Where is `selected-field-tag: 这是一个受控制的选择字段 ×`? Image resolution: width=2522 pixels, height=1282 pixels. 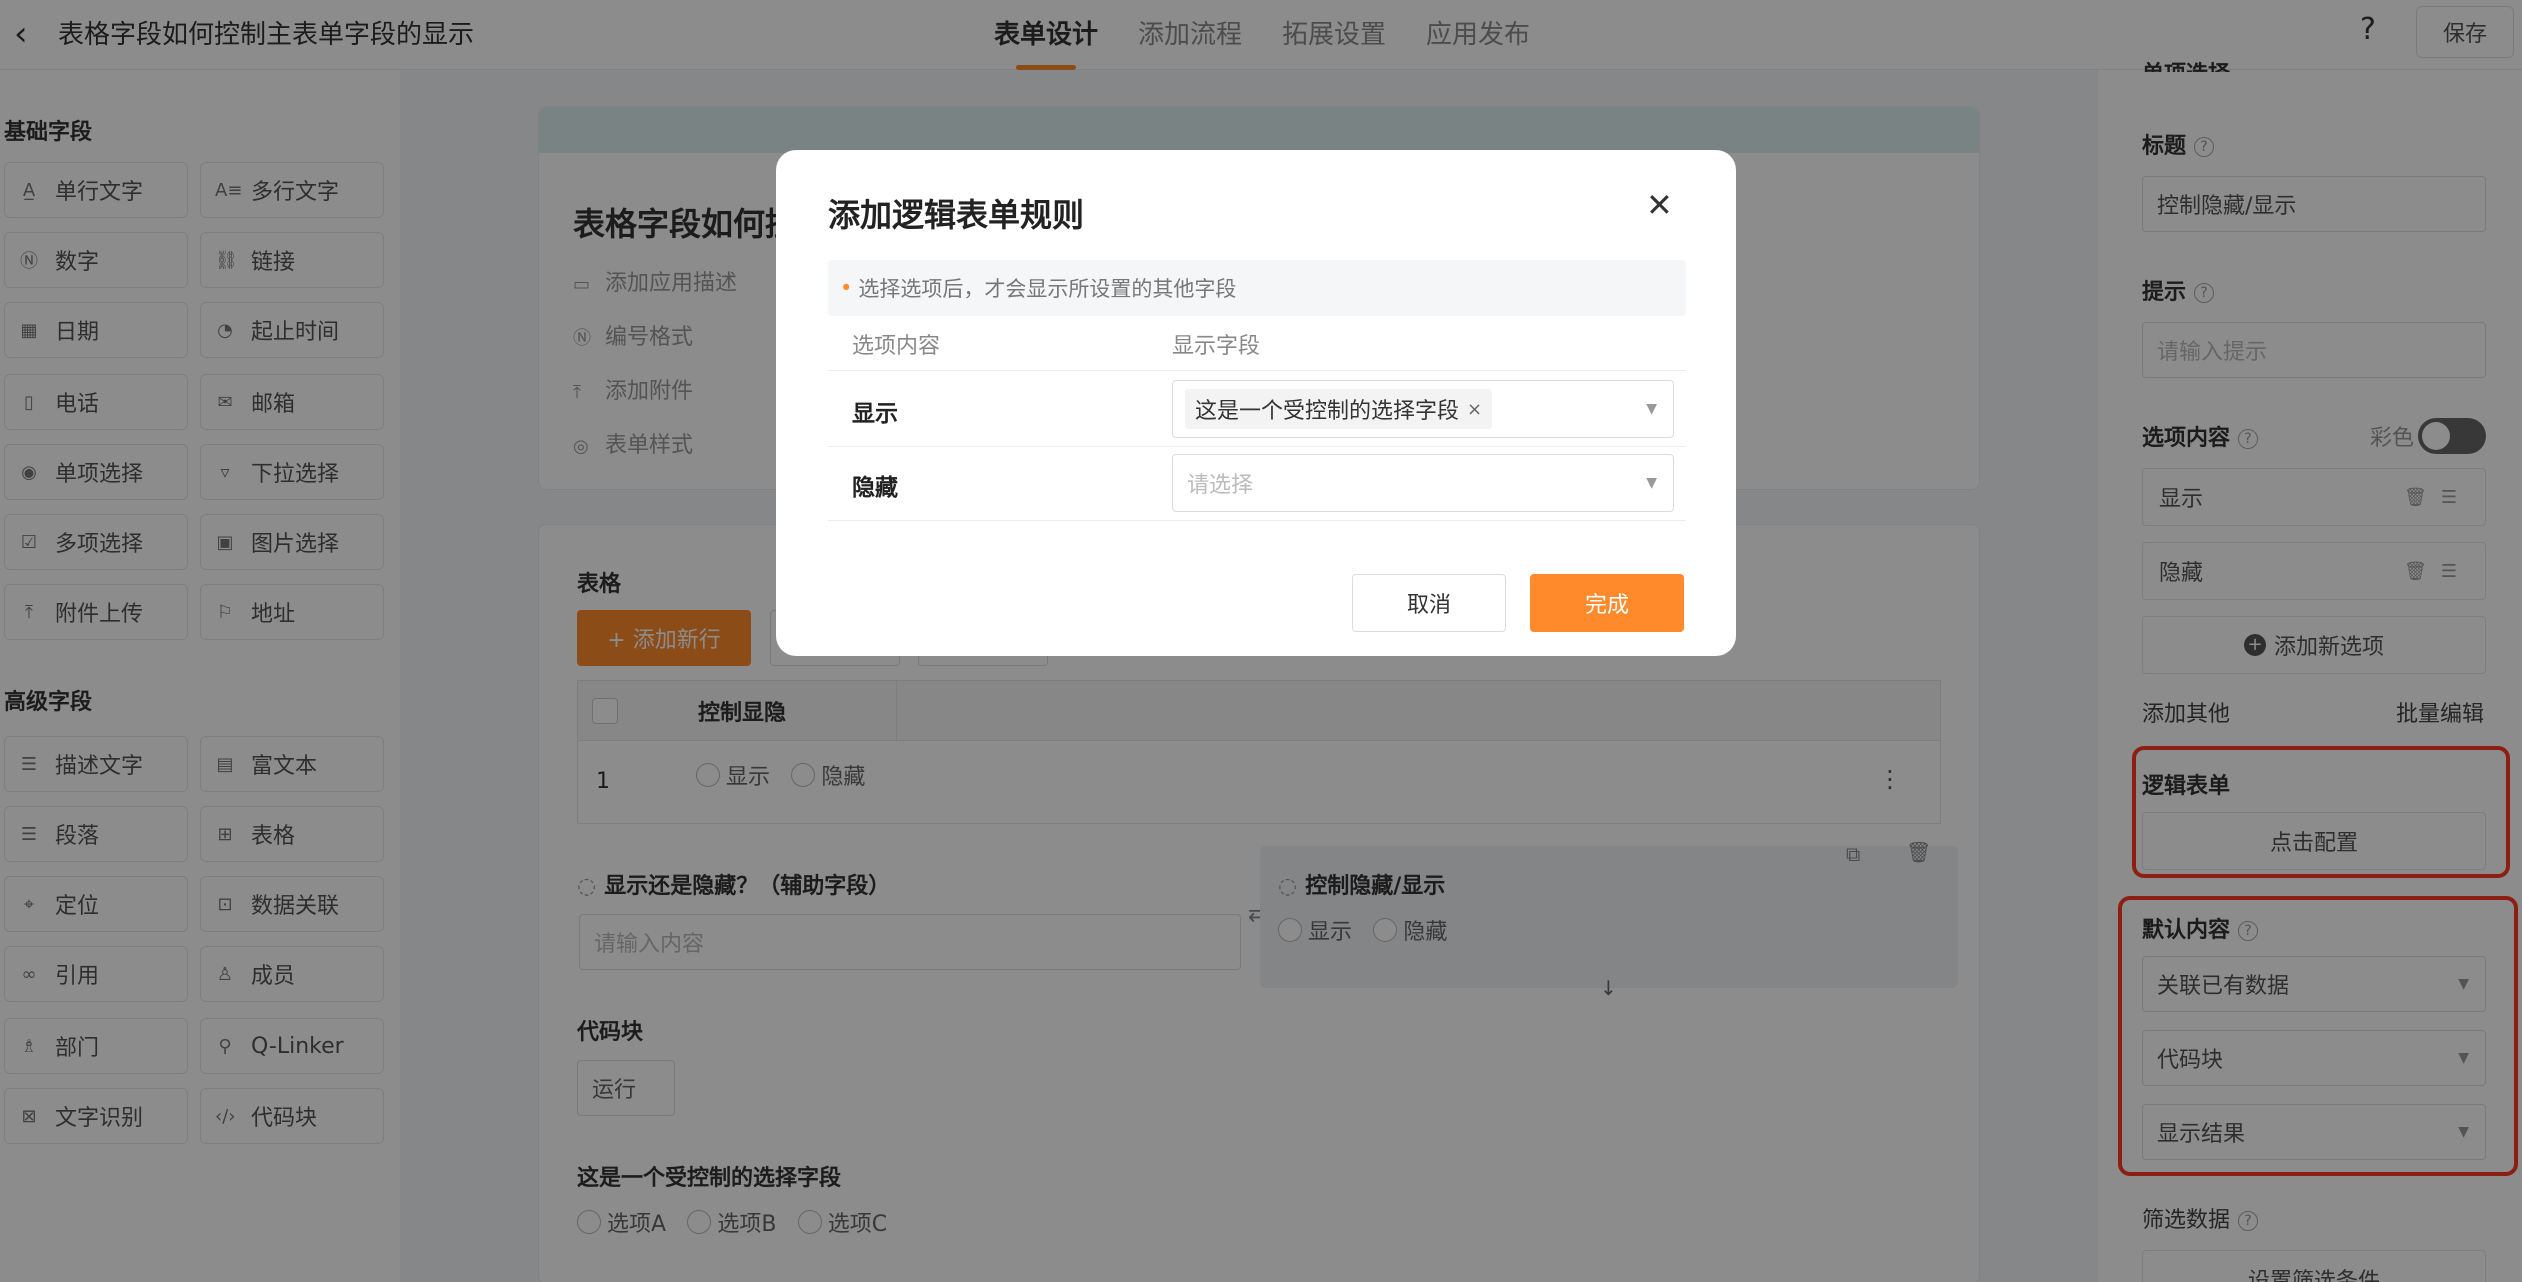
selected-field-tag: 这是一个受控制的选择字段 × is located at coordinates (1339, 409).